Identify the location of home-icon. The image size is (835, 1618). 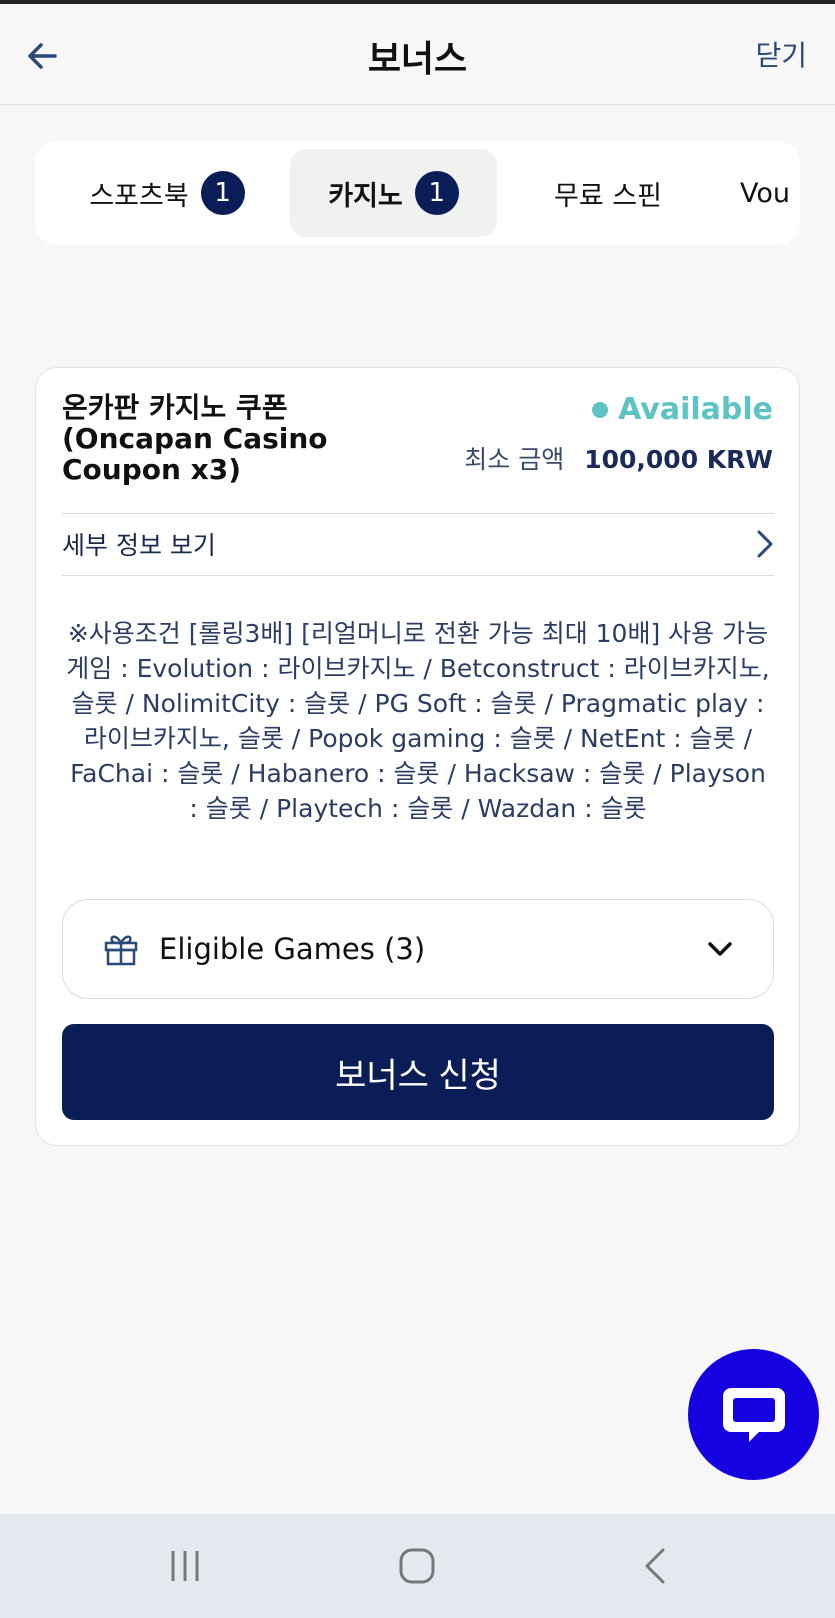
(417, 1566).